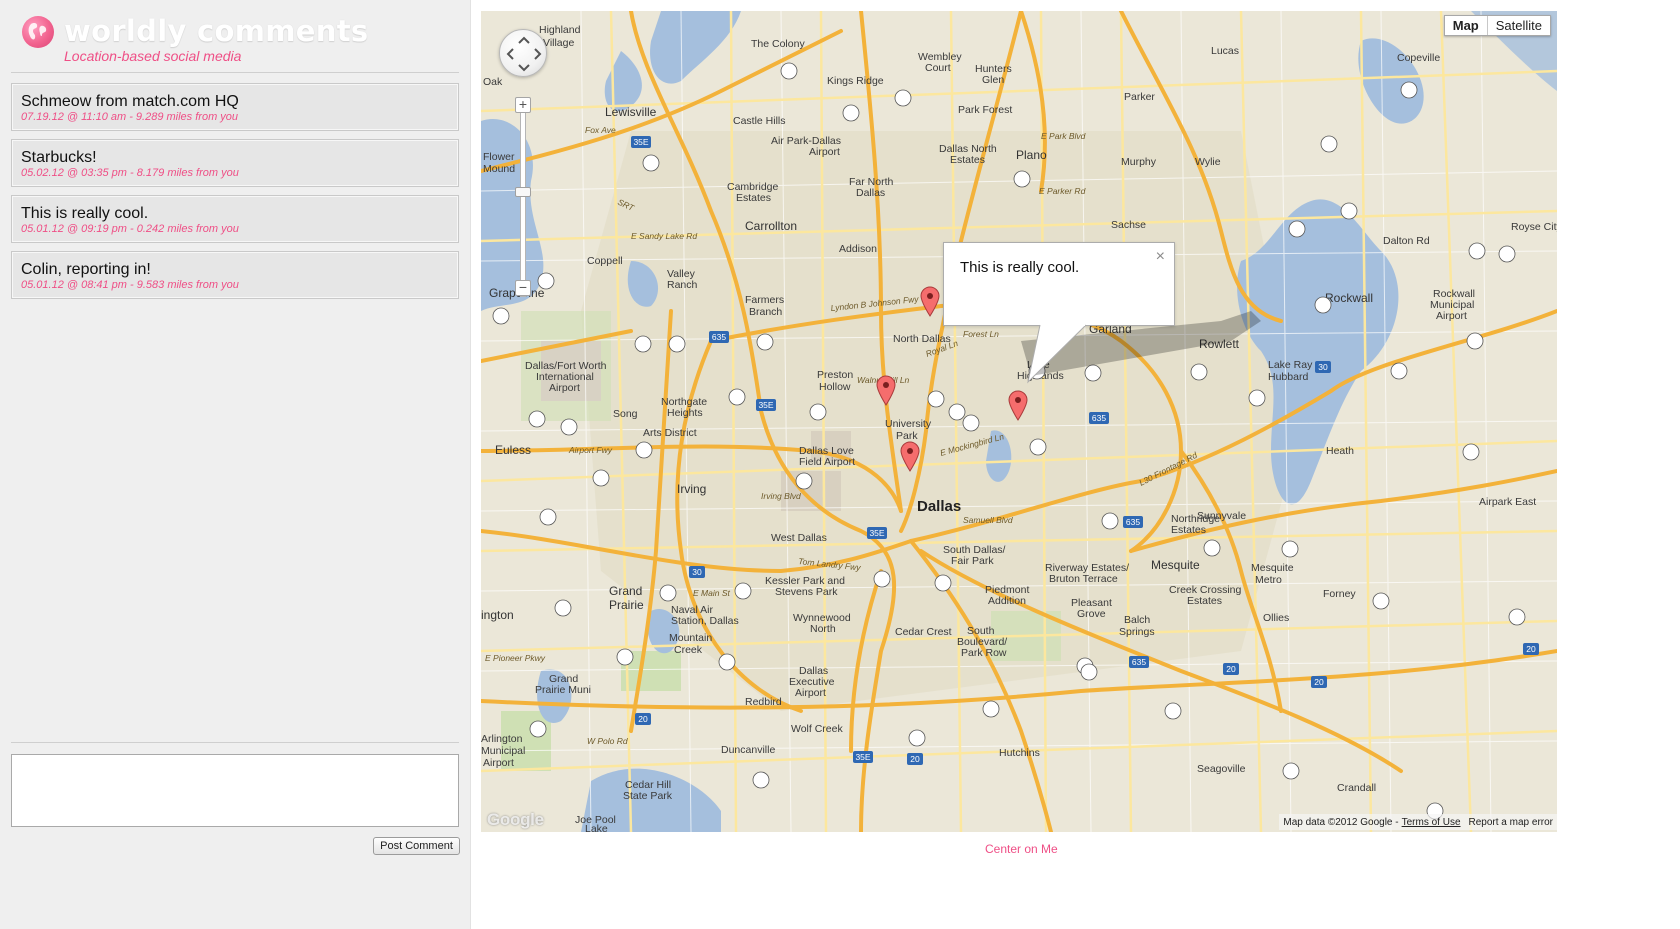  Describe the element at coordinates (523, 202) in the screenshot. I see `zoom-slider-track` at that location.